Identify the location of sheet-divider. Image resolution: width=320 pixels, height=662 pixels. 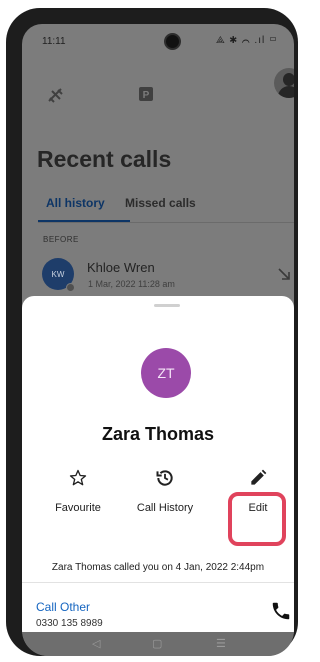
(158, 582).